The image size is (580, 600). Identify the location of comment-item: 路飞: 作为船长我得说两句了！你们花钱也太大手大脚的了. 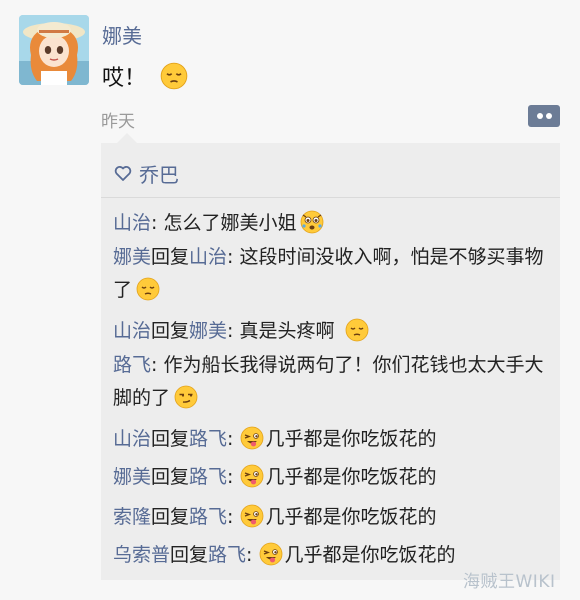
(333, 382).